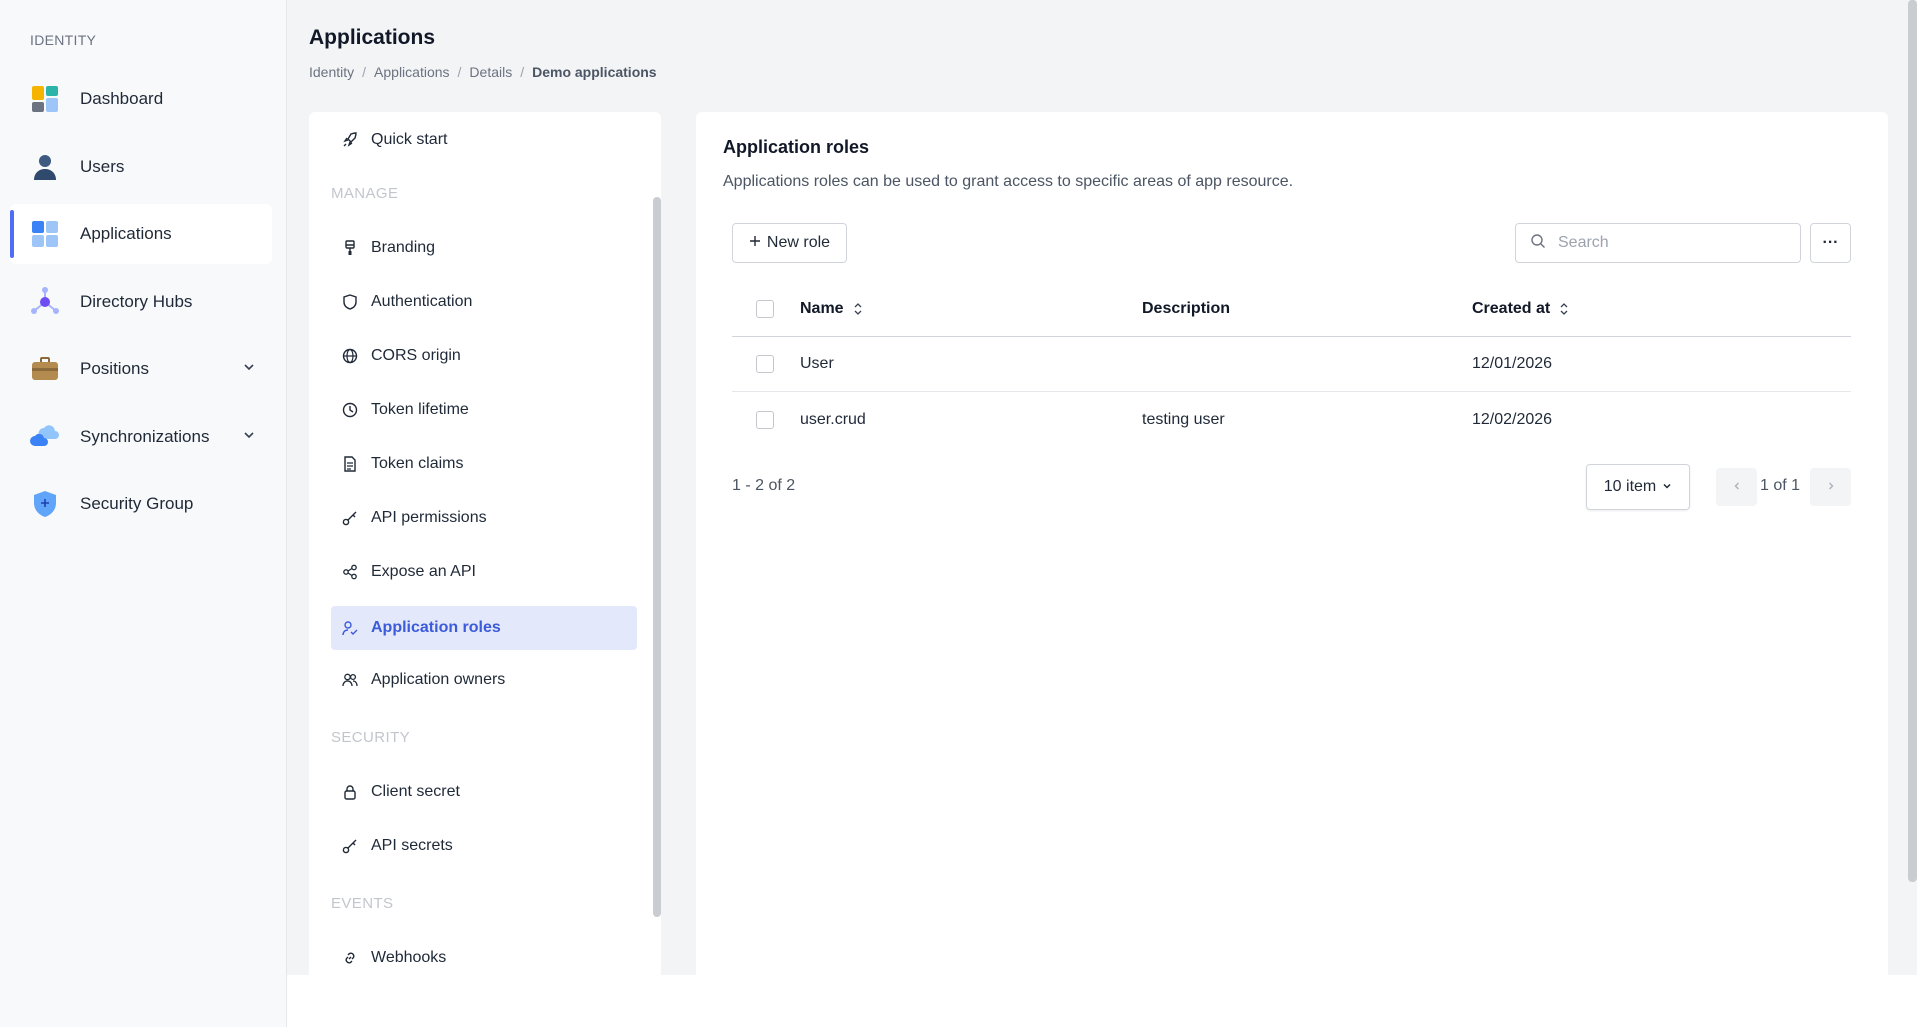  Describe the element at coordinates (102, 166) in the screenshot. I see `nav-label-users: Users` at that location.